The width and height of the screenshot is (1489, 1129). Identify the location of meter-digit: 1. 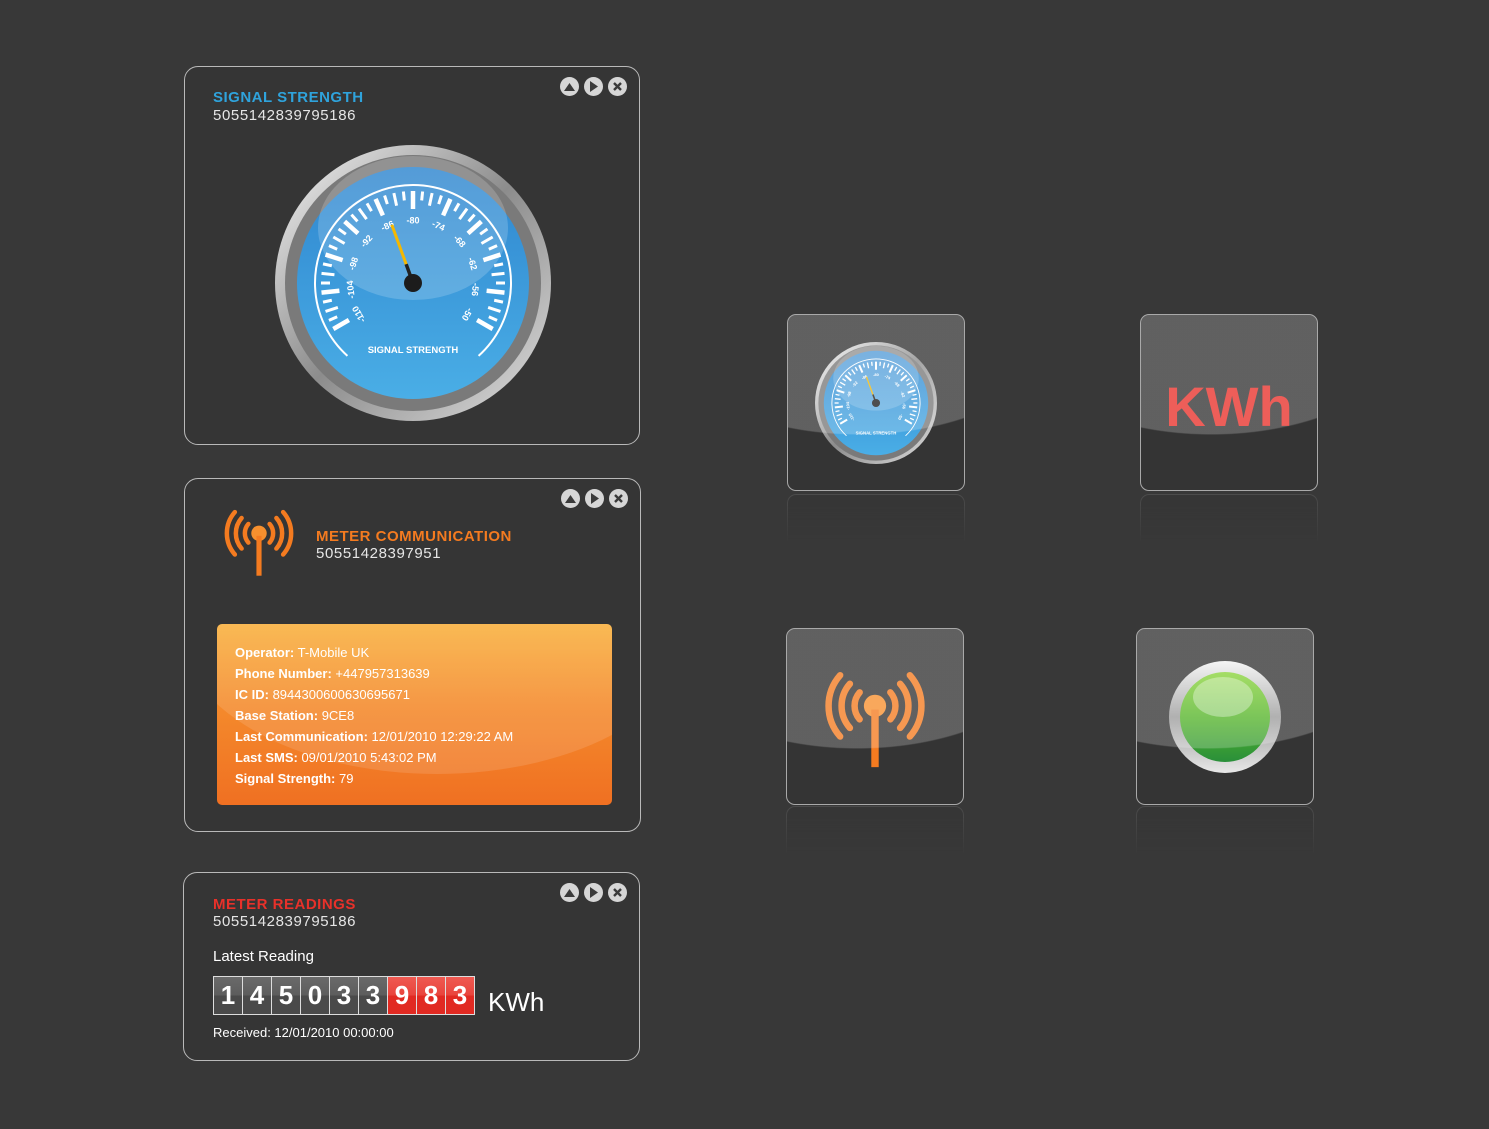
(228, 995).